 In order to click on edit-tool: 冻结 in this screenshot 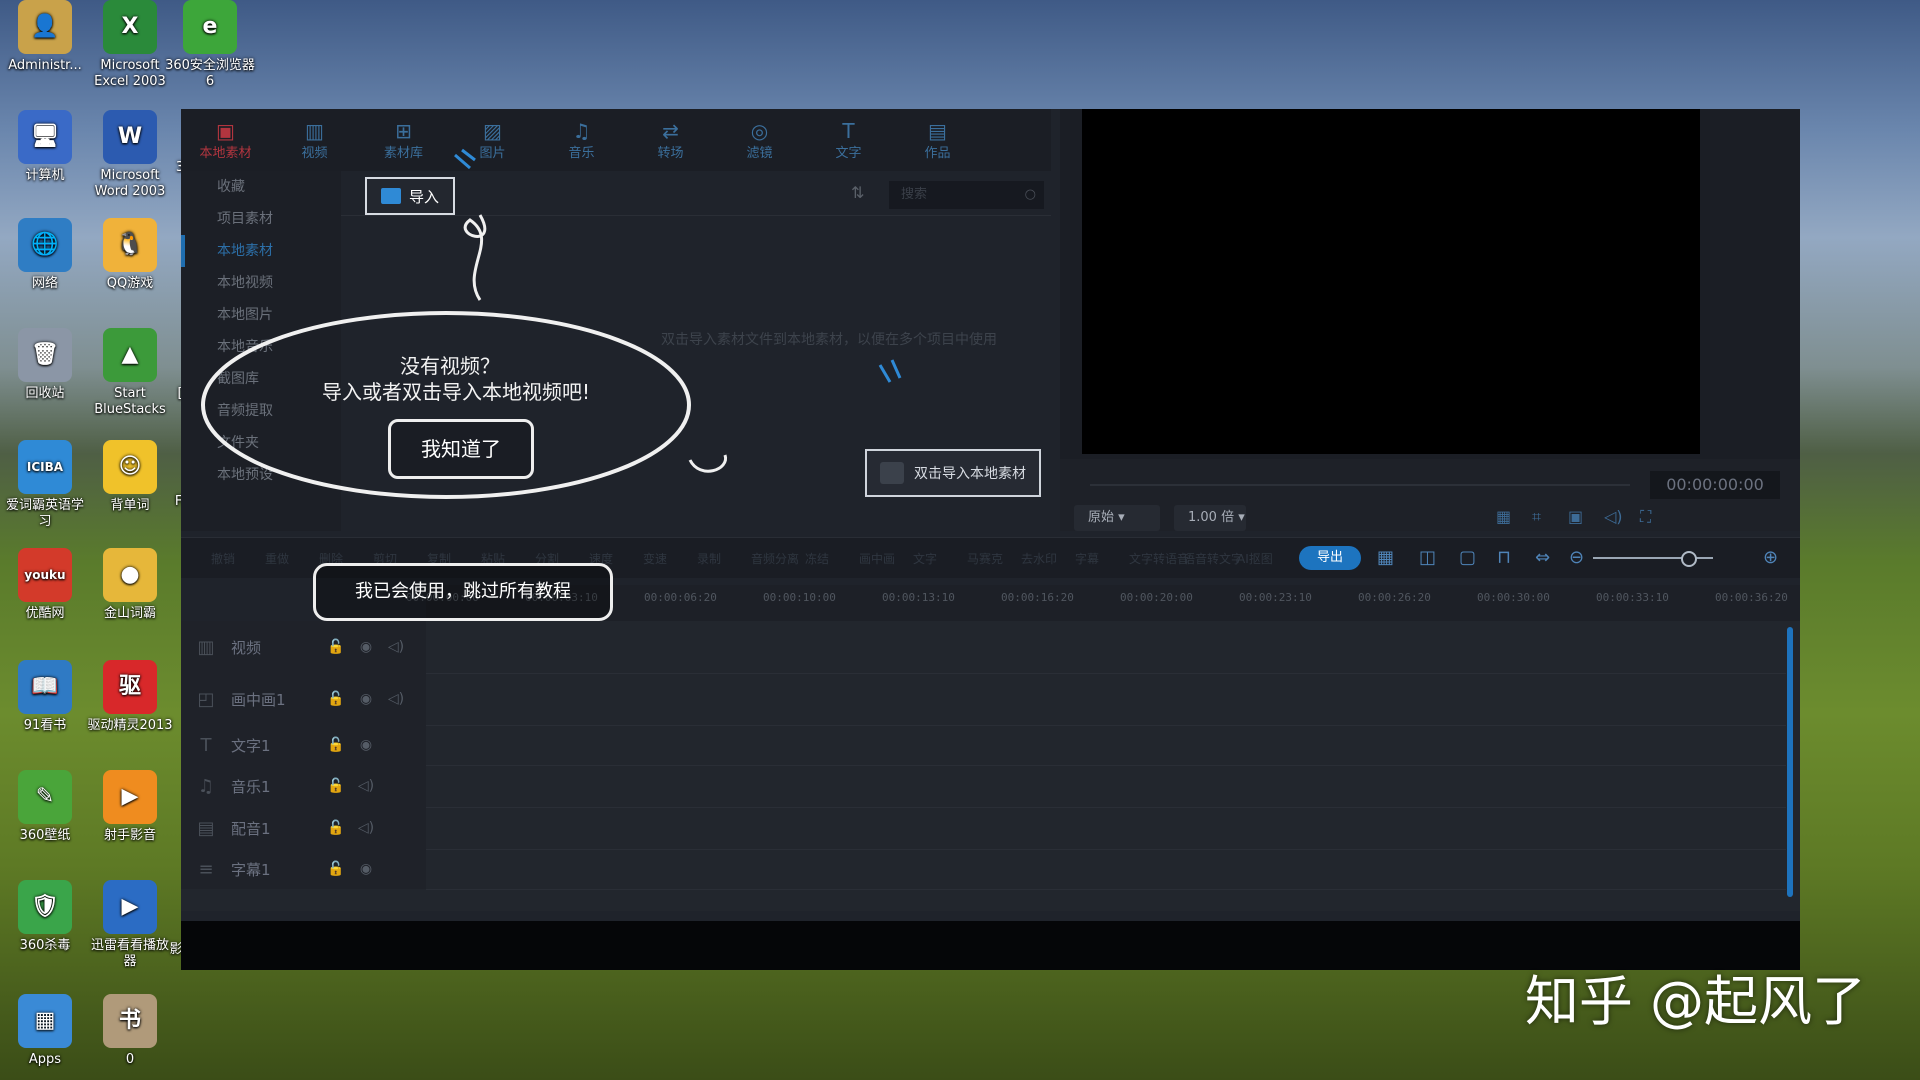, I will do `click(817, 558)`.